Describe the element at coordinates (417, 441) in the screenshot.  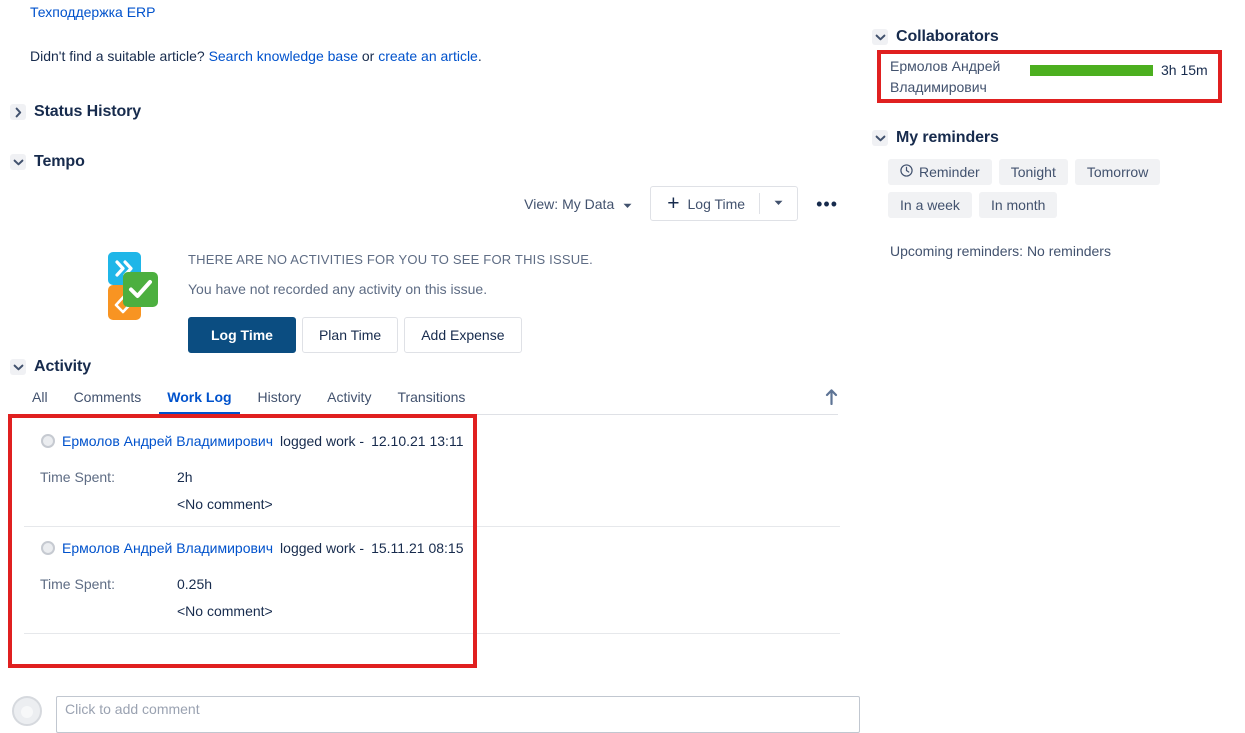
I see `worklog-timestamp: 12.10.21 13:11` at that location.